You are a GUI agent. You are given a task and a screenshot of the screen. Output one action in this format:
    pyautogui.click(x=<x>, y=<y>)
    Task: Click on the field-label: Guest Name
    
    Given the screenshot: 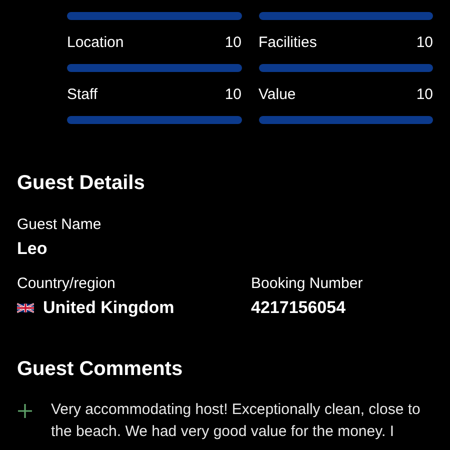 What is the action you would take?
    pyautogui.click(x=59, y=225)
    